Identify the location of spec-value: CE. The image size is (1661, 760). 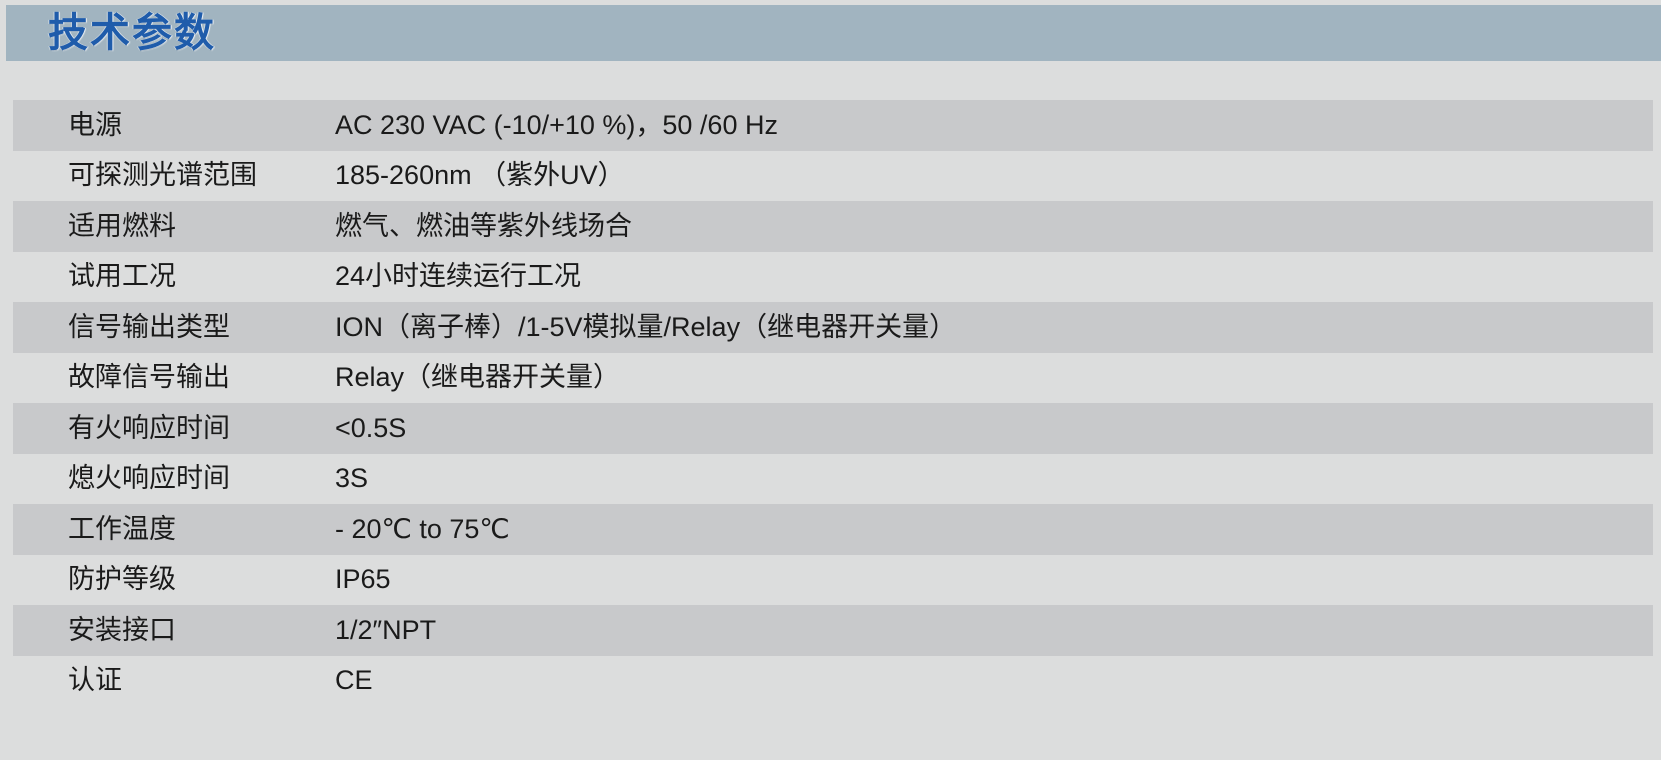
(354, 680).